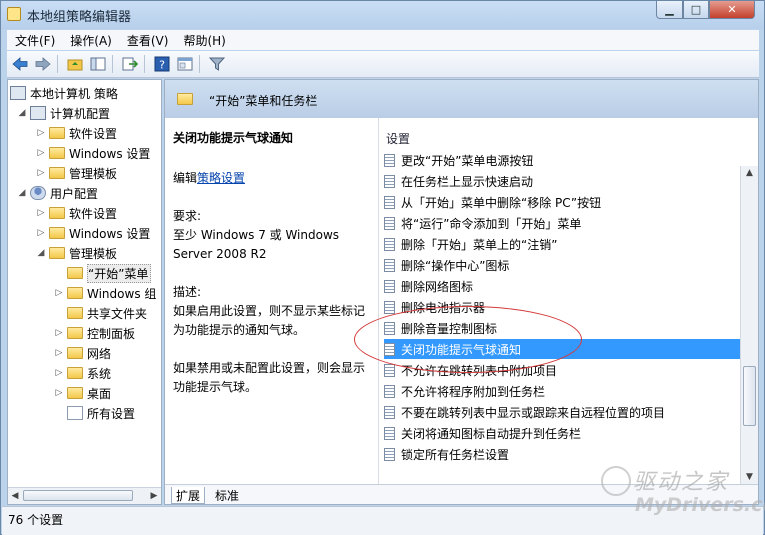  Describe the element at coordinates (562, 160) in the screenshot. I see `setting-row: 更改“开始”菜单电源按钮` at that location.